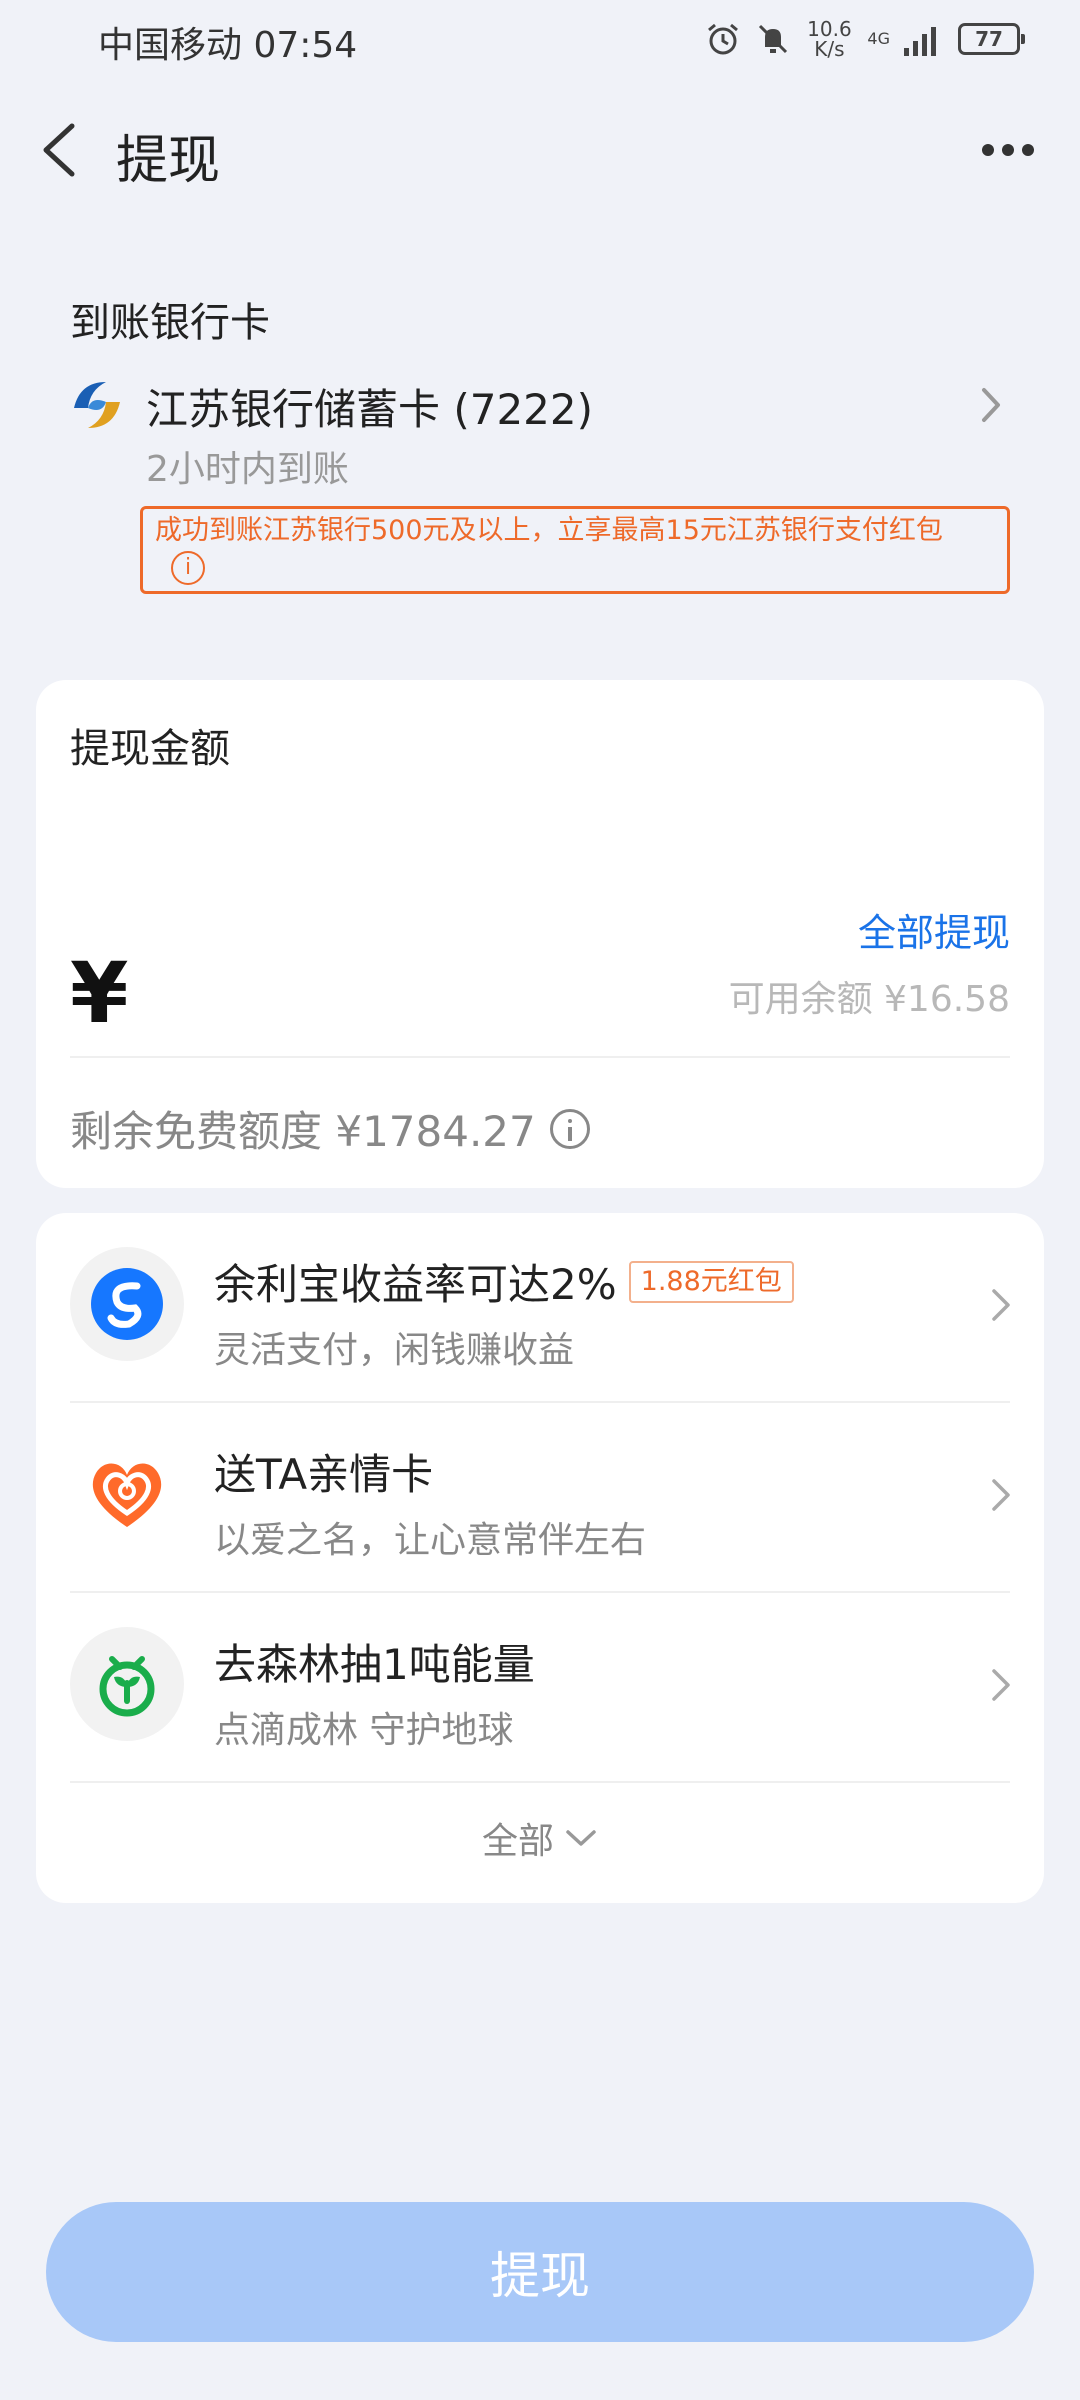 The height and width of the screenshot is (2400, 1080). What do you see at coordinates (170, 45) in the screenshot?
I see `carrier-name: 中国移动` at bounding box center [170, 45].